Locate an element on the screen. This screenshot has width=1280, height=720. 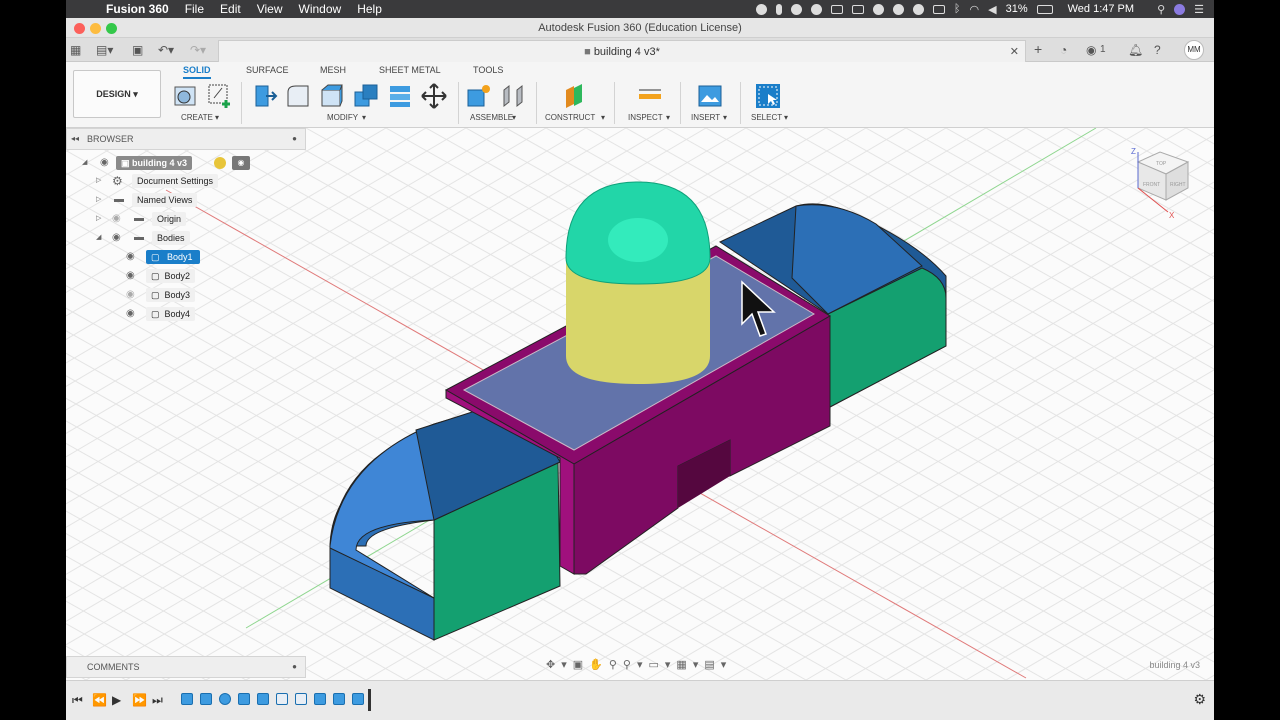
tab-sheet-metal: SHEET METAL is located at coordinates (410, 70).